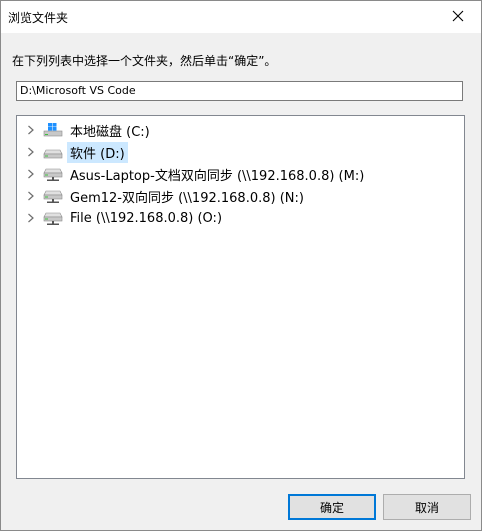 This screenshot has height=531, width=482. What do you see at coordinates (38, 18) in the screenshot?
I see `window-title: 浏览文件夹` at bounding box center [38, 18].